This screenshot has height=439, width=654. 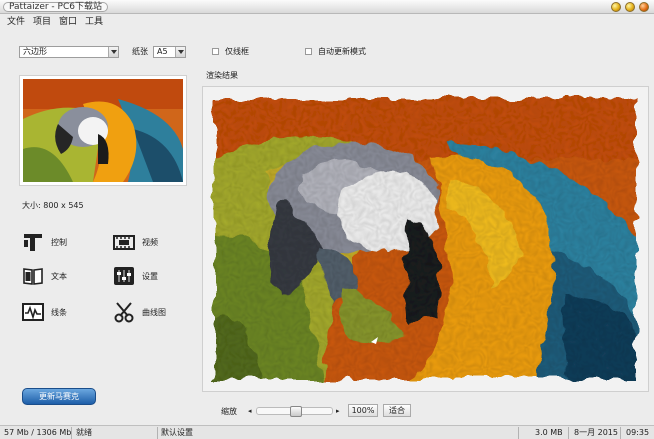 I want to click on tool-control: 控制, so click(x=44, y=242).